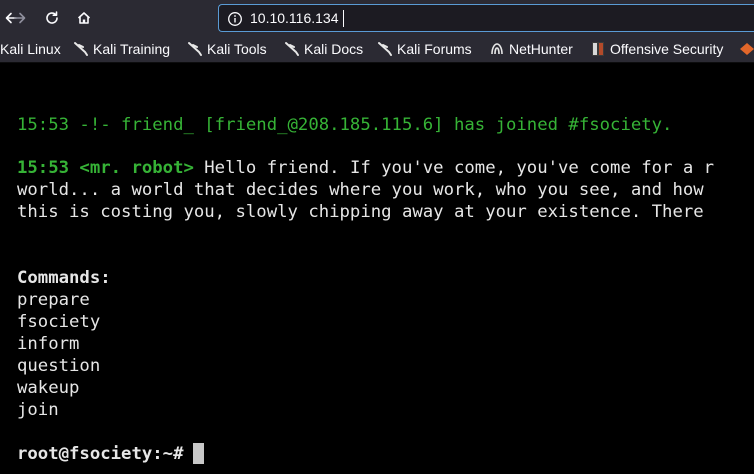 The height and width of the screenshot is (474, 754). What do you see at coordinates (235, 21) in the screenshot?
I see `info-icon` at bounding box center [235, 21].